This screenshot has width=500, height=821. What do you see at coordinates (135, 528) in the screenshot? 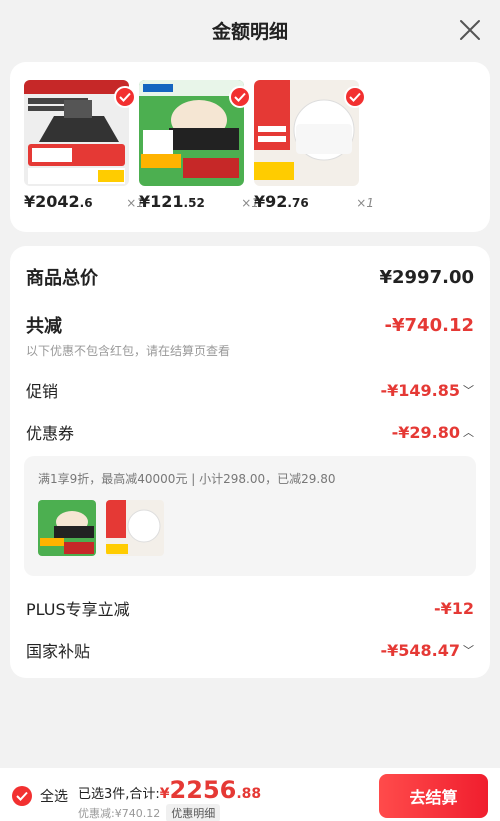
I see `coupon-product-image-rice-cooker` at bounding box center [135, 528].